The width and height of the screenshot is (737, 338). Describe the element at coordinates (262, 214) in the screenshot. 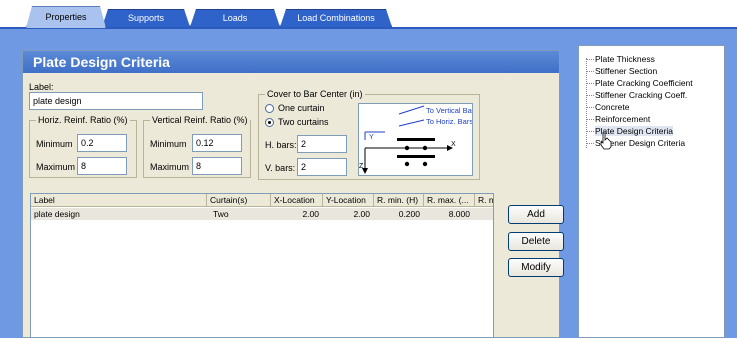

I see `table-row: plate design Two 2.00 2.00 0.200 8.000` at that location.